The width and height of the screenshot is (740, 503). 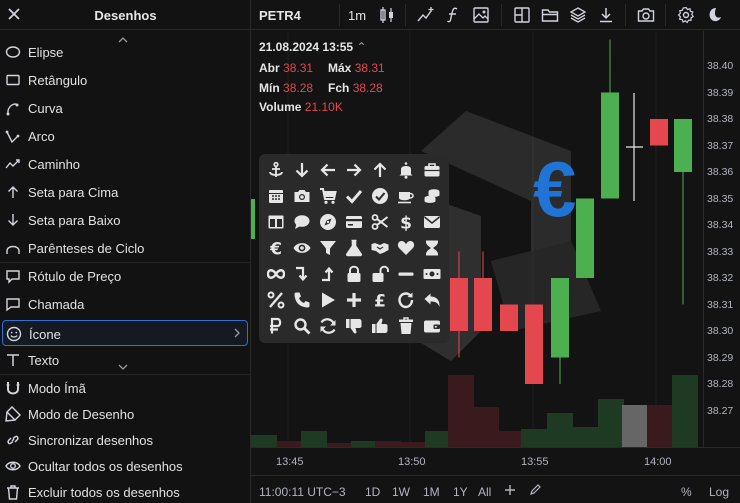 What do you see at coordinates (74, 220) in the screenshot?
I see `sidebar-item-label: Seta para Baixo` at bounding box center [74, 220].